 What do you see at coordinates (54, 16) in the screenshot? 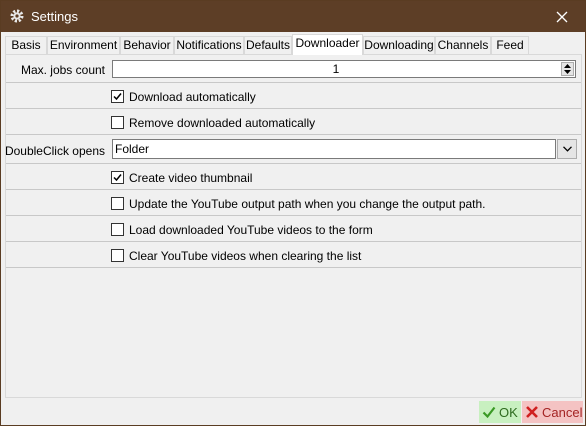
I see `window-title: Settings` at bounding box center [54, 16].